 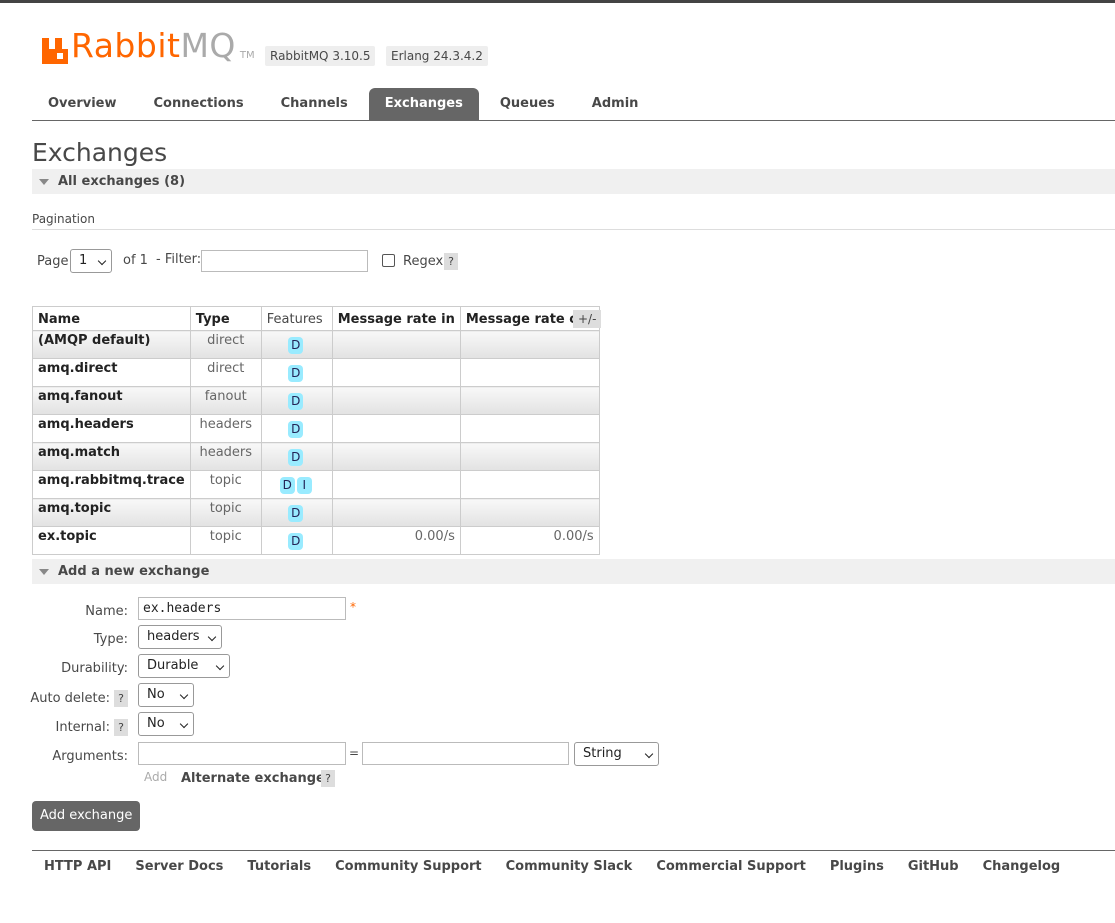 What do you see at coordinates (70, 698) in the screenshot?
I see `auto-delete-label: Auto delete:` at bounding box center [70, 698].